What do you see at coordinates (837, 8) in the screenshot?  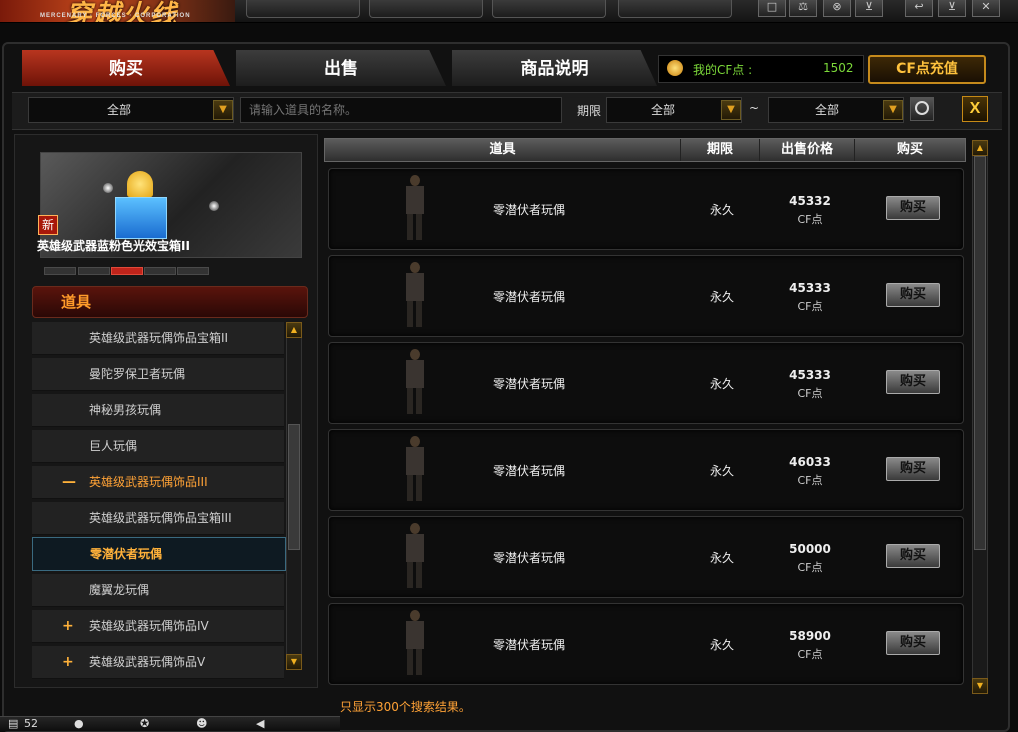 I see `settings-icon: ⊗` at bounding box center [837, 8].